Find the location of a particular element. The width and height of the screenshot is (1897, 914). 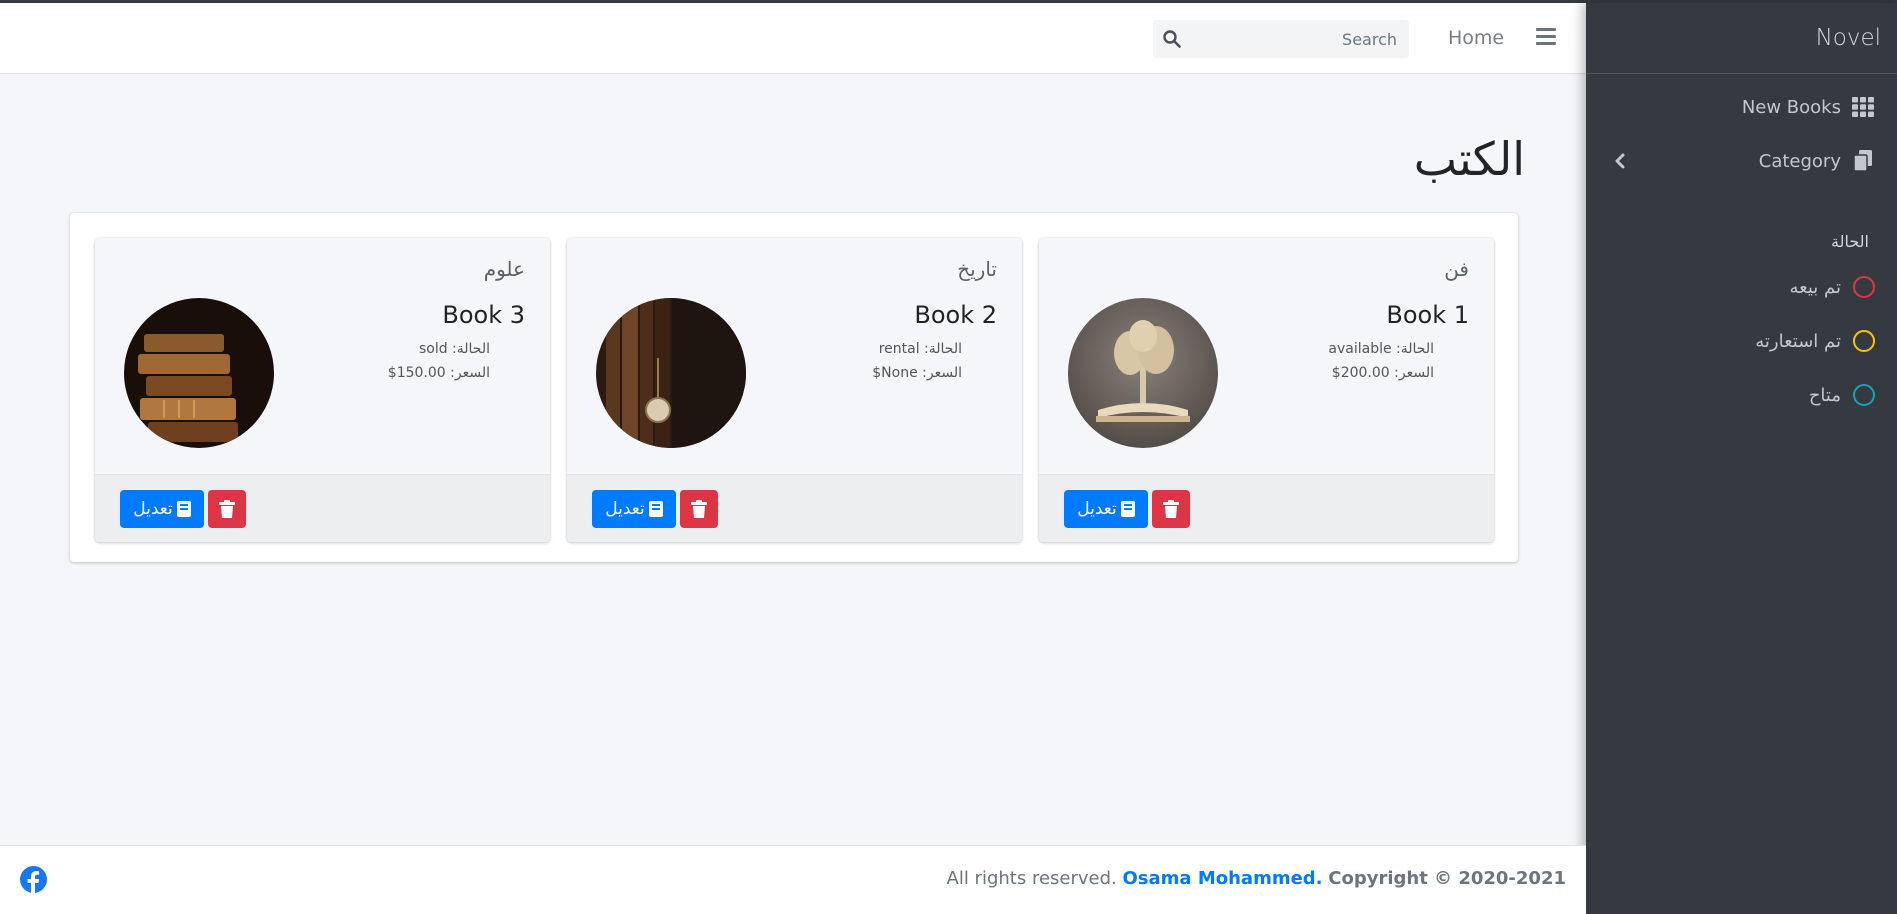

book-category: تاريخ is located at coordinates (977, 269).